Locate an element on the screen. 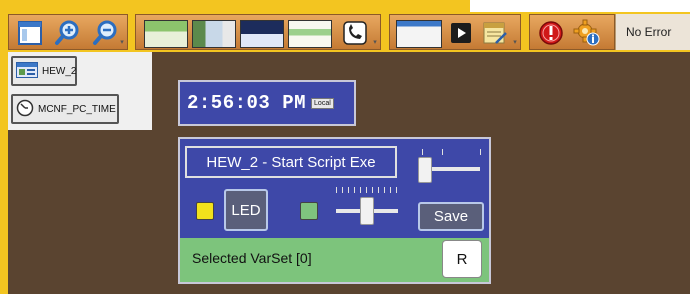 This screenshot has width=690, height=294. play-icon is located at coordinates (461, 33).